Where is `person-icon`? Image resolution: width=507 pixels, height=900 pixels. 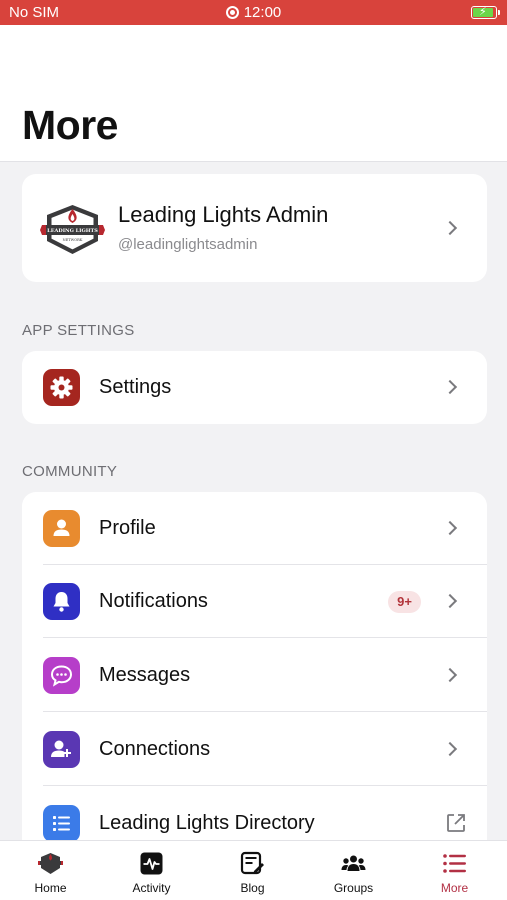
person-icon is located at coordinates (61, 528).